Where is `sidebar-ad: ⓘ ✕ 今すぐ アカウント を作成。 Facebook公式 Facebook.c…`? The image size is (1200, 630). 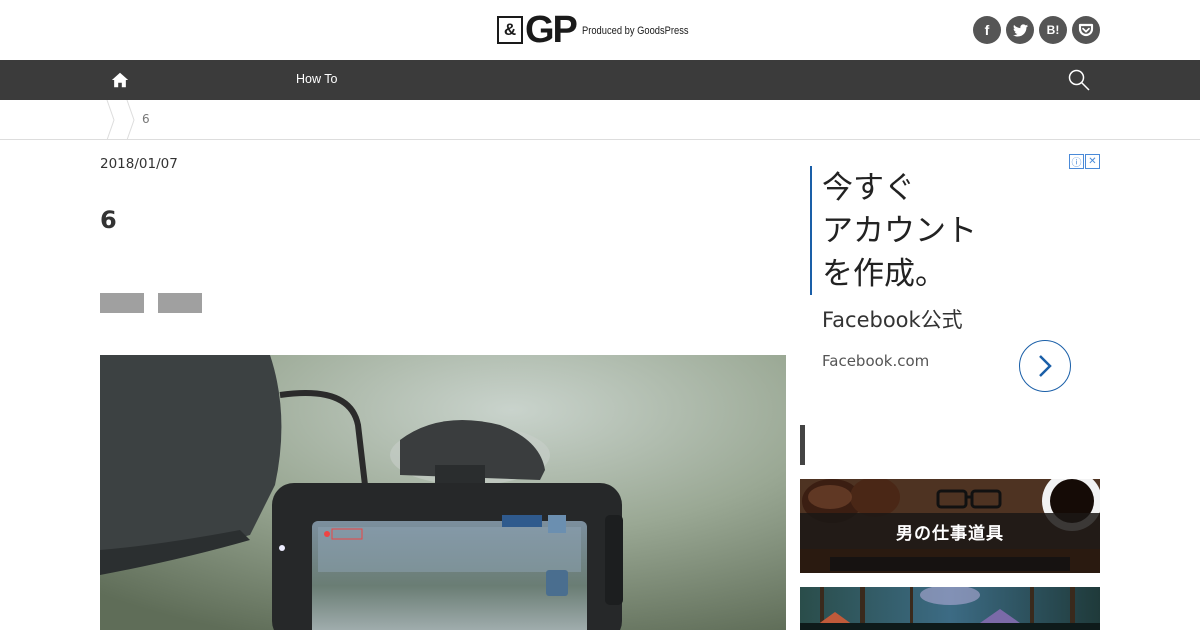
sidebar-ad: ⓘ ✕ 今すぐ アカウント を作成。 Facebook公式 Facebook.c… is located at coordinates (950, 279).